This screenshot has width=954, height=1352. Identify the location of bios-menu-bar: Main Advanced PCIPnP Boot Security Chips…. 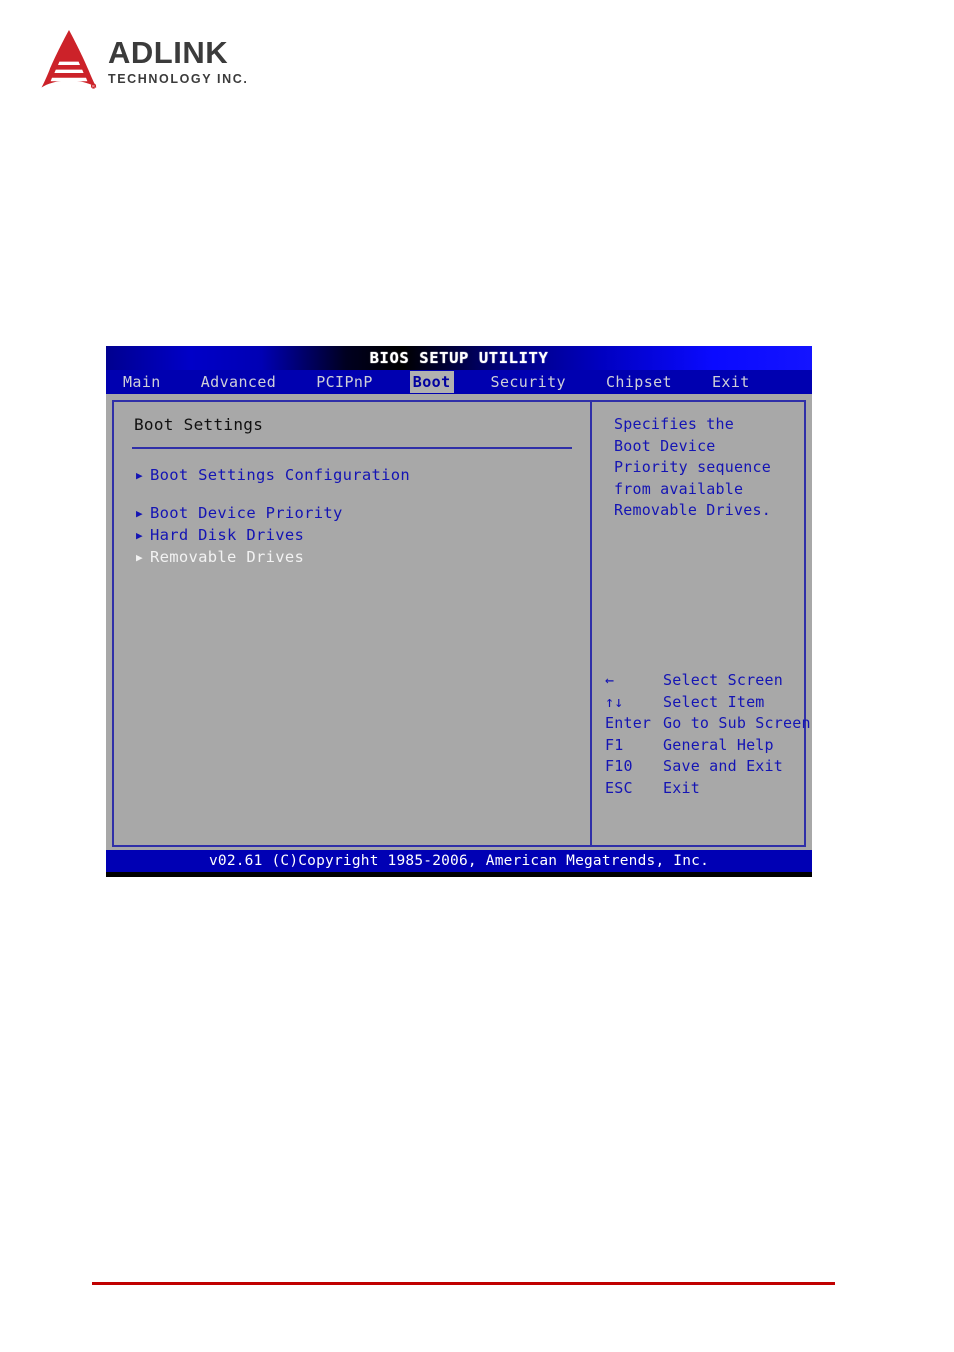
(459, 382).